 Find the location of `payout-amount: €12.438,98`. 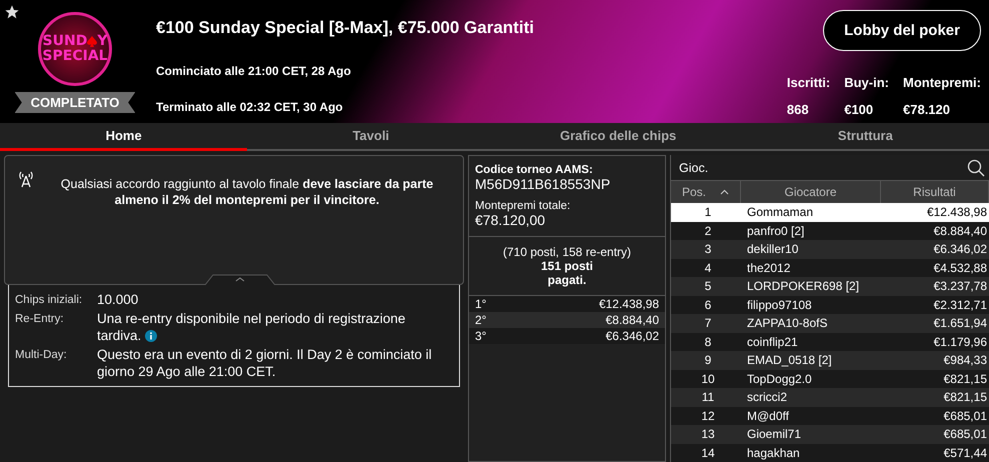

payout-amount: €12.438,98 is located at coordinates (628, 304).